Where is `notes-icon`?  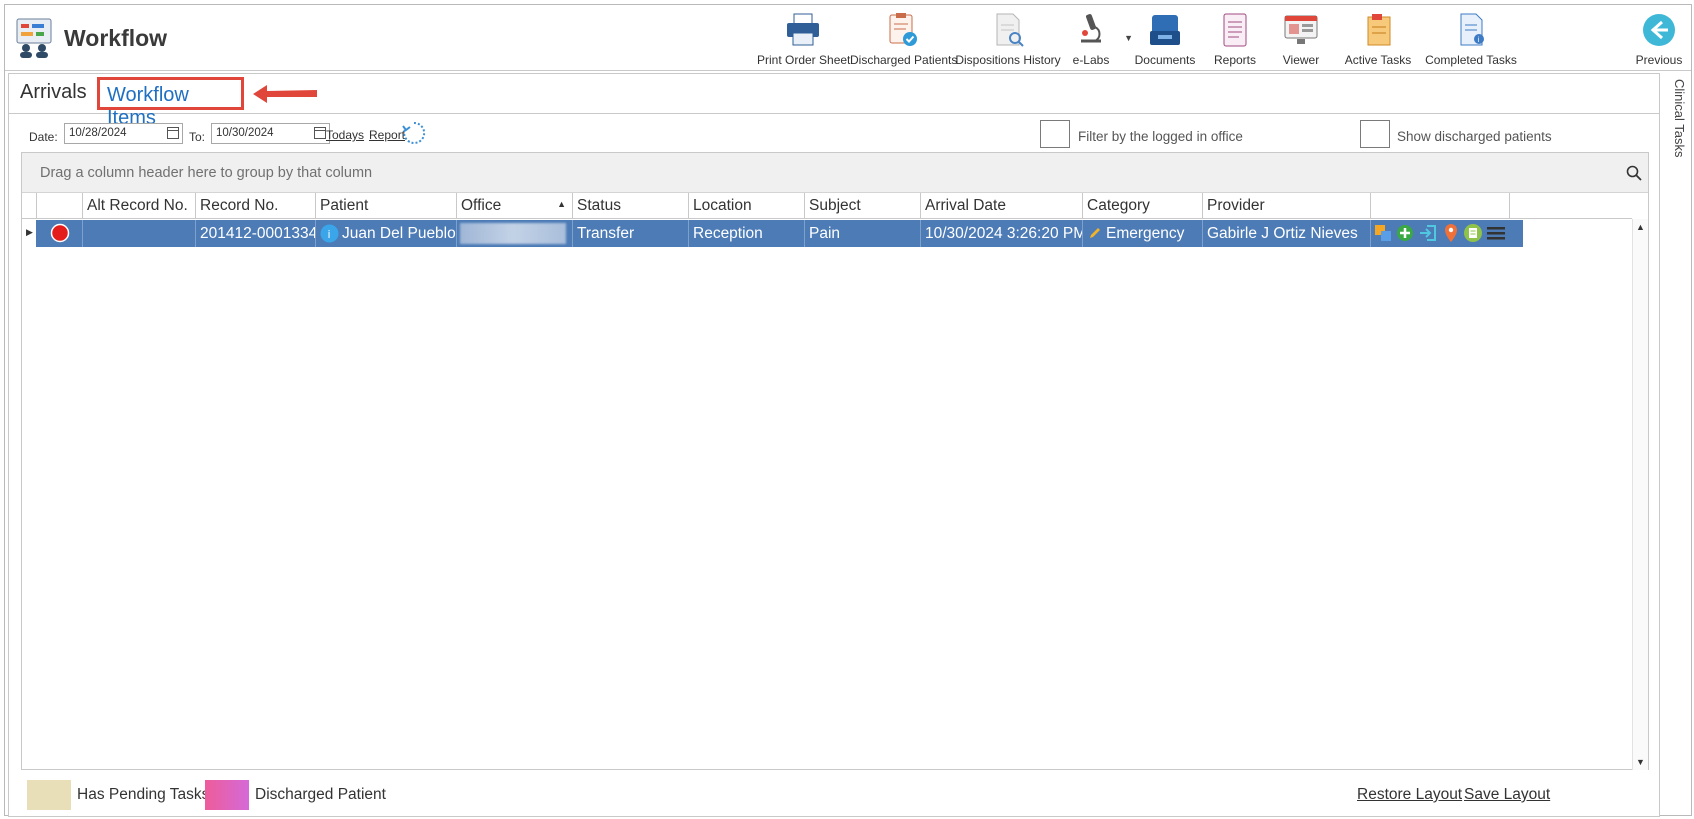
notes-icon is located at coordinates (1473, 233).